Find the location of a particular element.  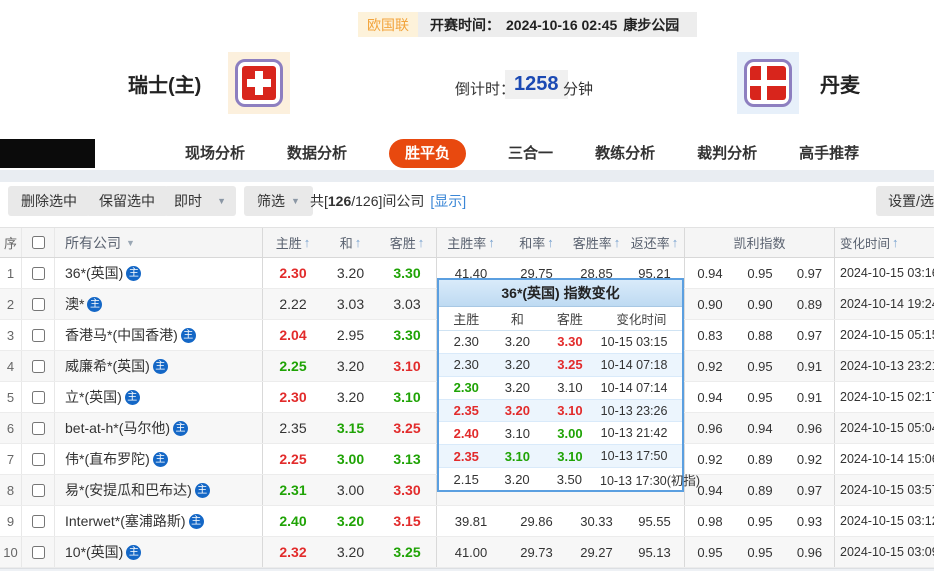

col-header-away: 客胜 ↑ is located at coordinates (407, 242).